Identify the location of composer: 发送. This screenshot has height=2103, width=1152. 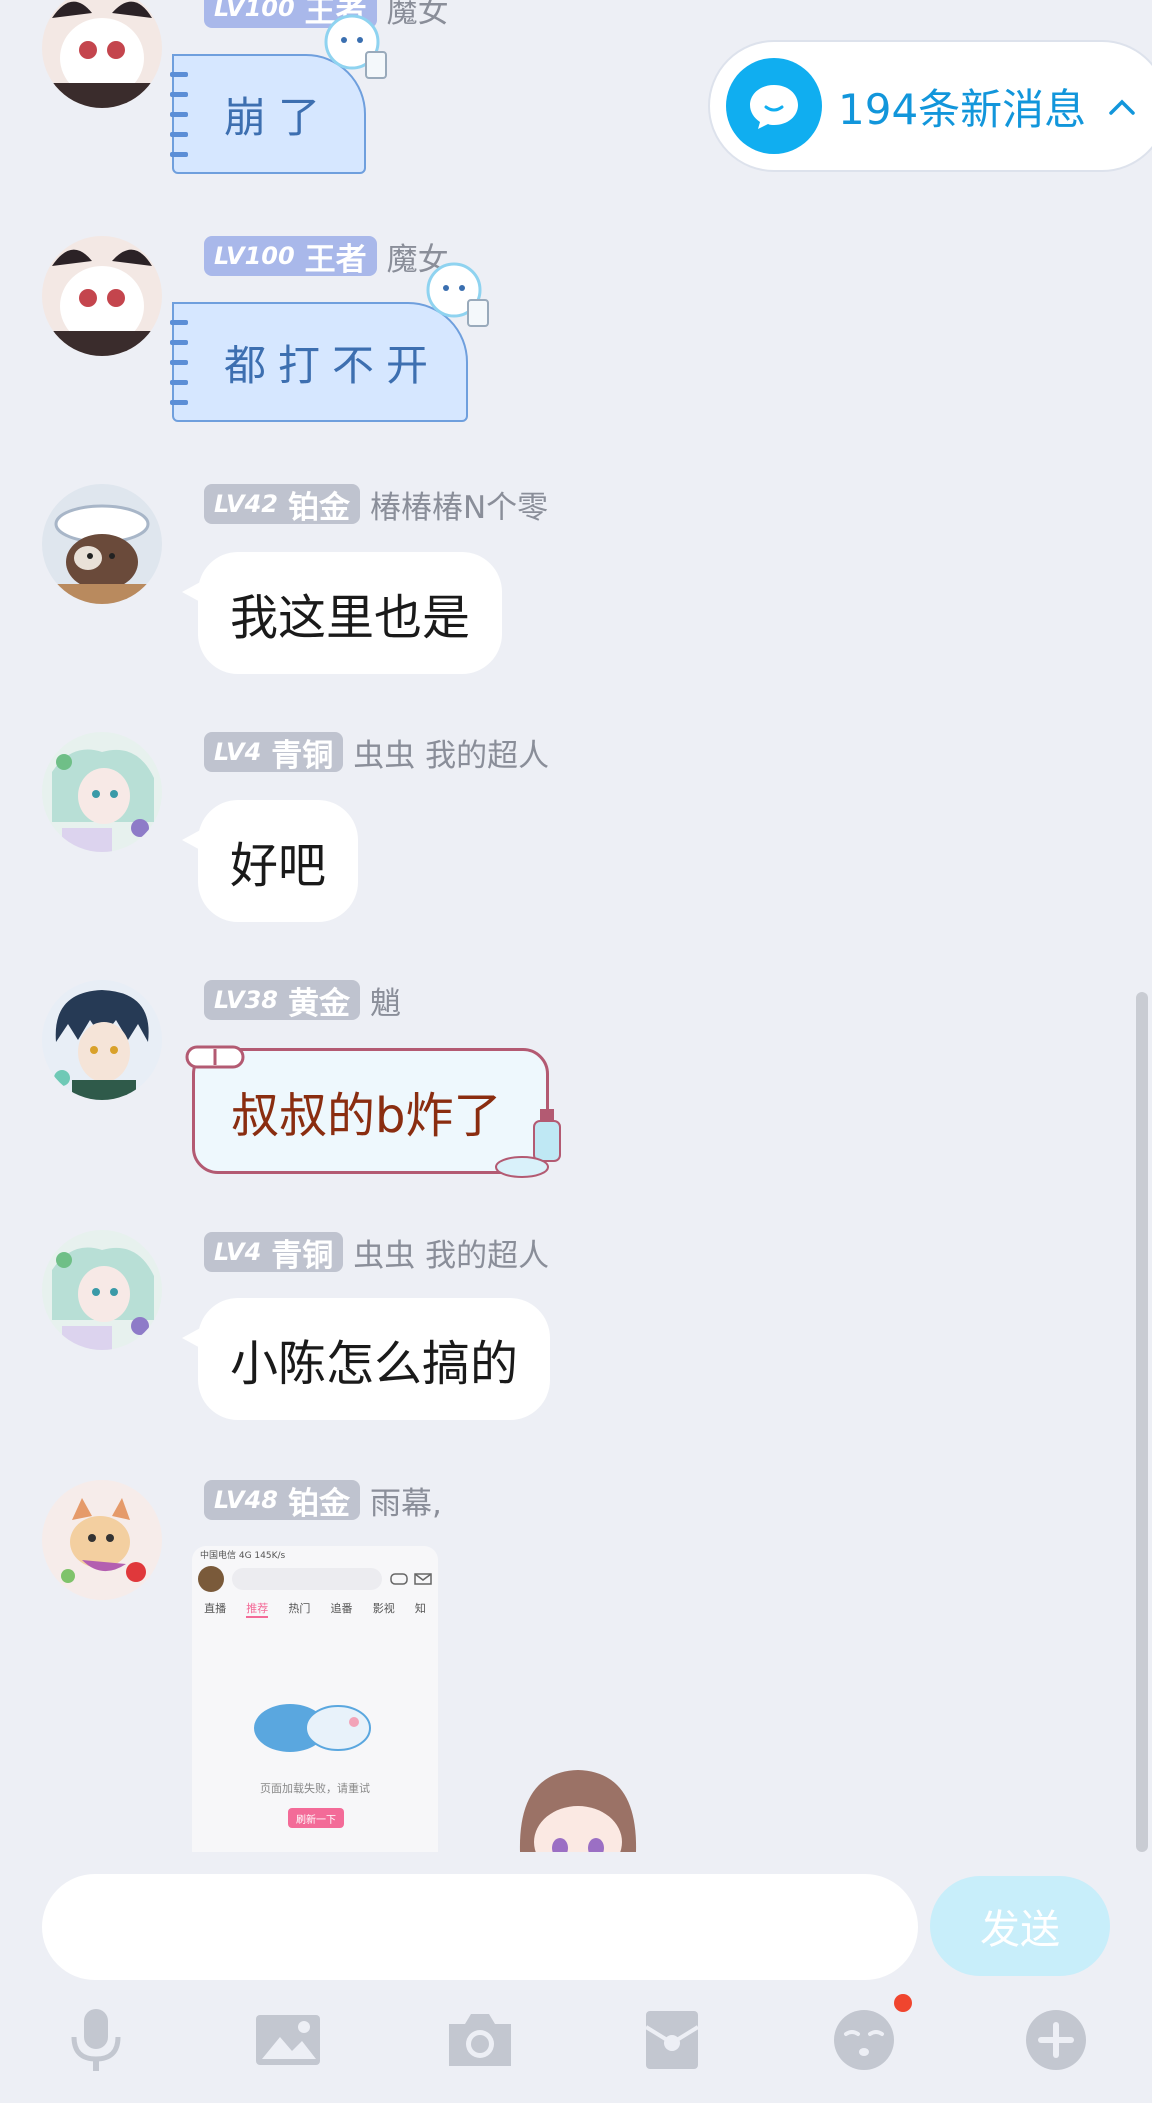
(576, 1920).